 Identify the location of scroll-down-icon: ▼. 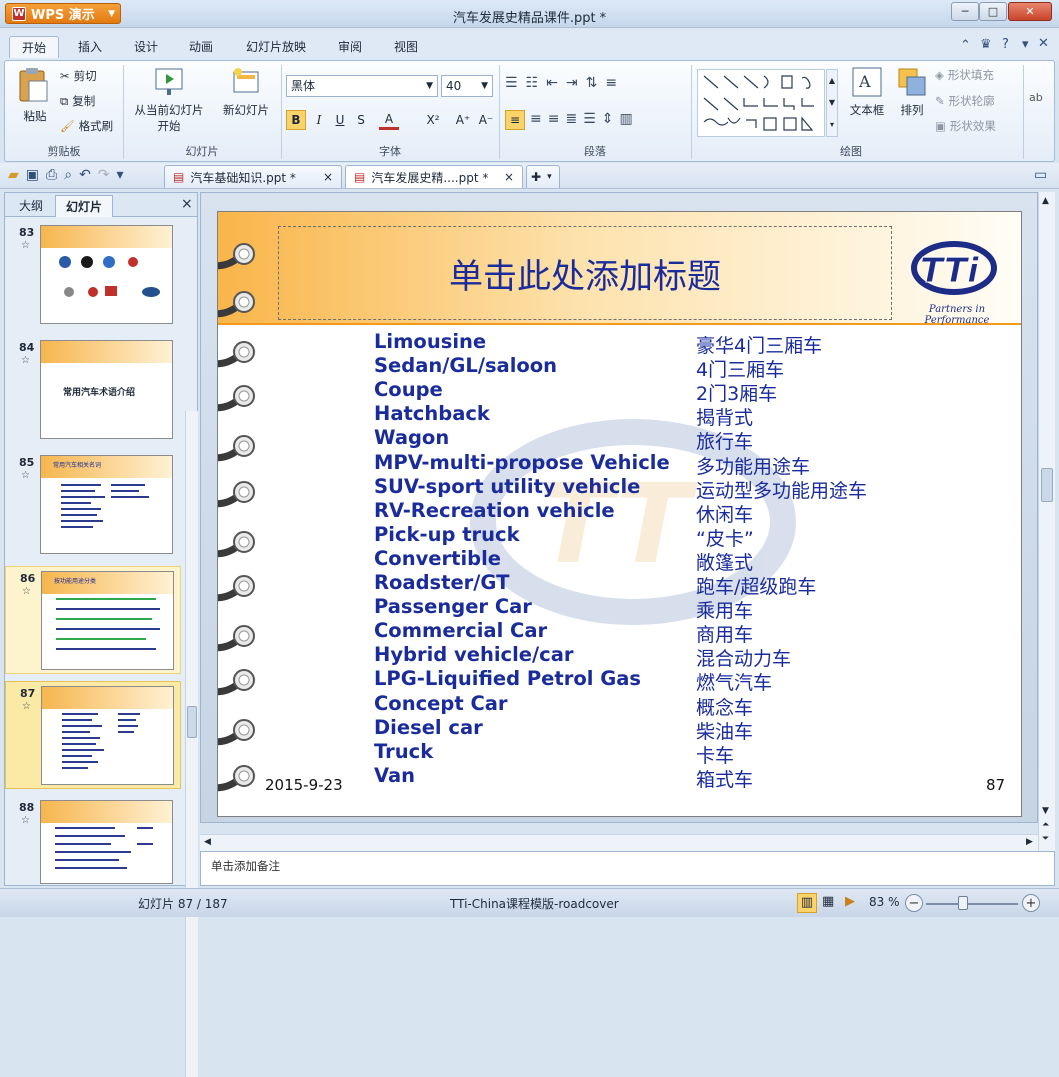
(1045, 811).